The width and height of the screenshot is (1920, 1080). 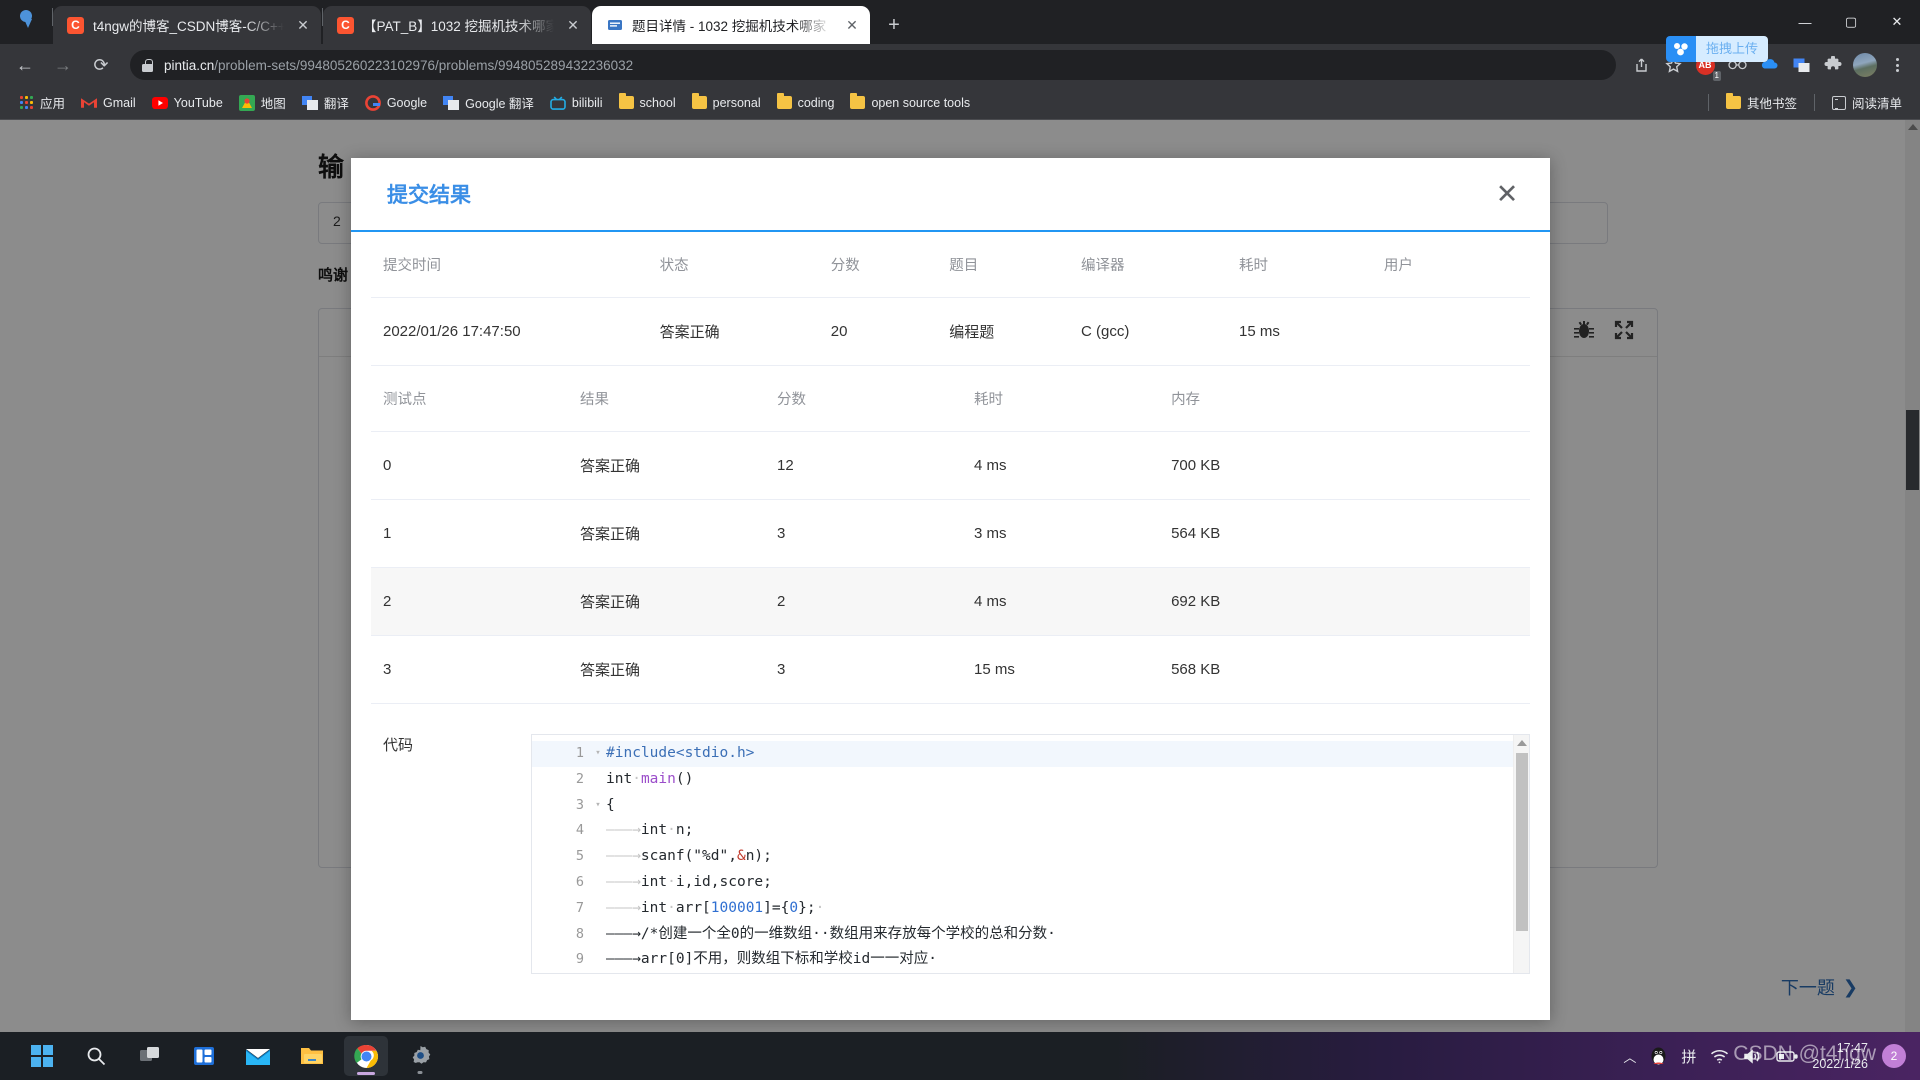 What do you see at coordinates (187, 103) in the screenshot?
I see `bookmark-youtube: YouTube` at bounding box center [187, 103].